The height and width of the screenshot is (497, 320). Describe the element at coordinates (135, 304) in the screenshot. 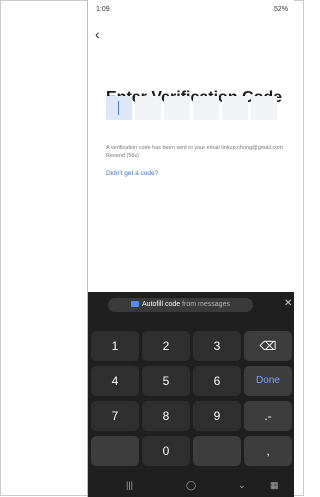

I see `message-icon` at that location.